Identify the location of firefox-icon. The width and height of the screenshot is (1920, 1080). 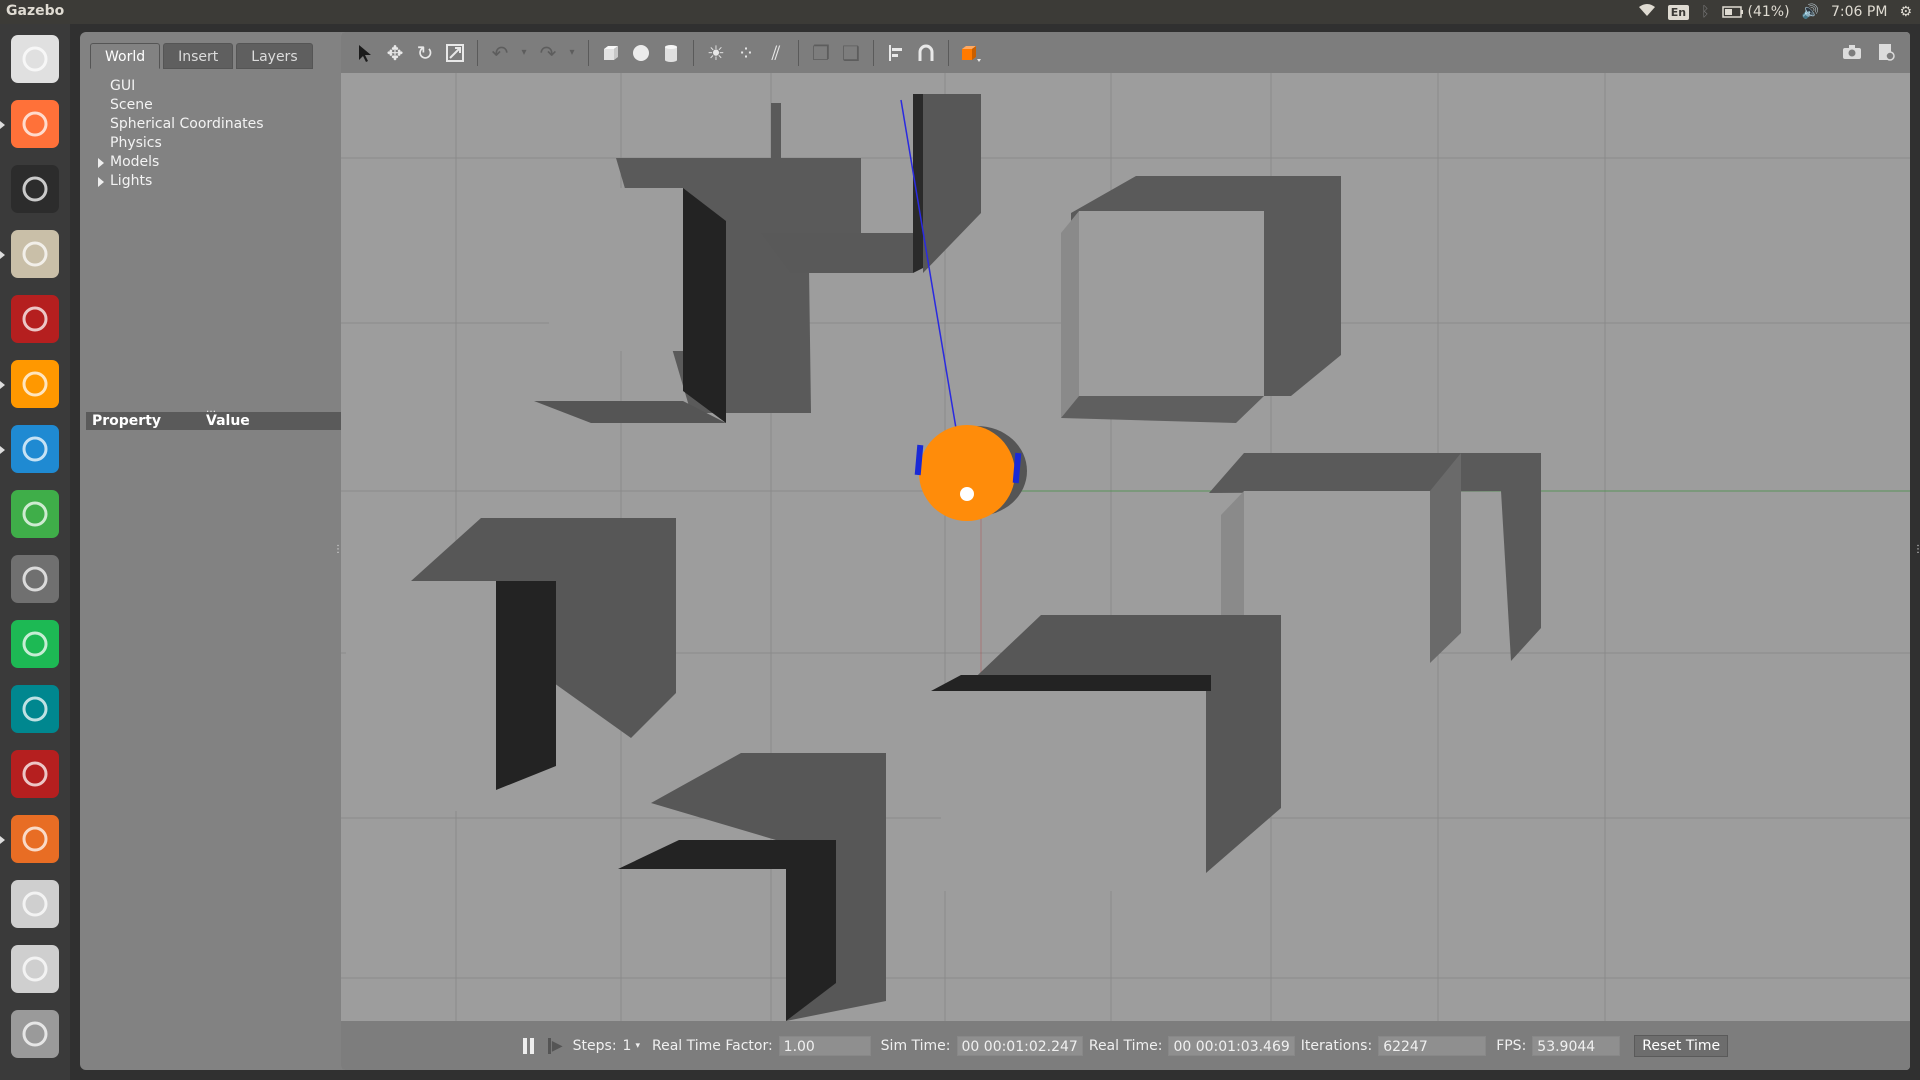
(35, 124).